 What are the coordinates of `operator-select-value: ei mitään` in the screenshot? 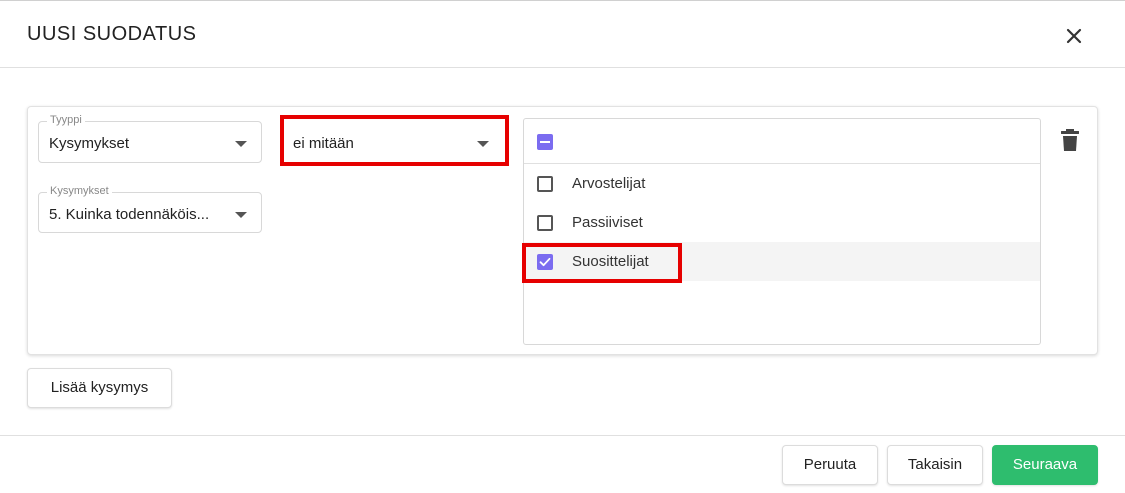 It's located at (323, 143).